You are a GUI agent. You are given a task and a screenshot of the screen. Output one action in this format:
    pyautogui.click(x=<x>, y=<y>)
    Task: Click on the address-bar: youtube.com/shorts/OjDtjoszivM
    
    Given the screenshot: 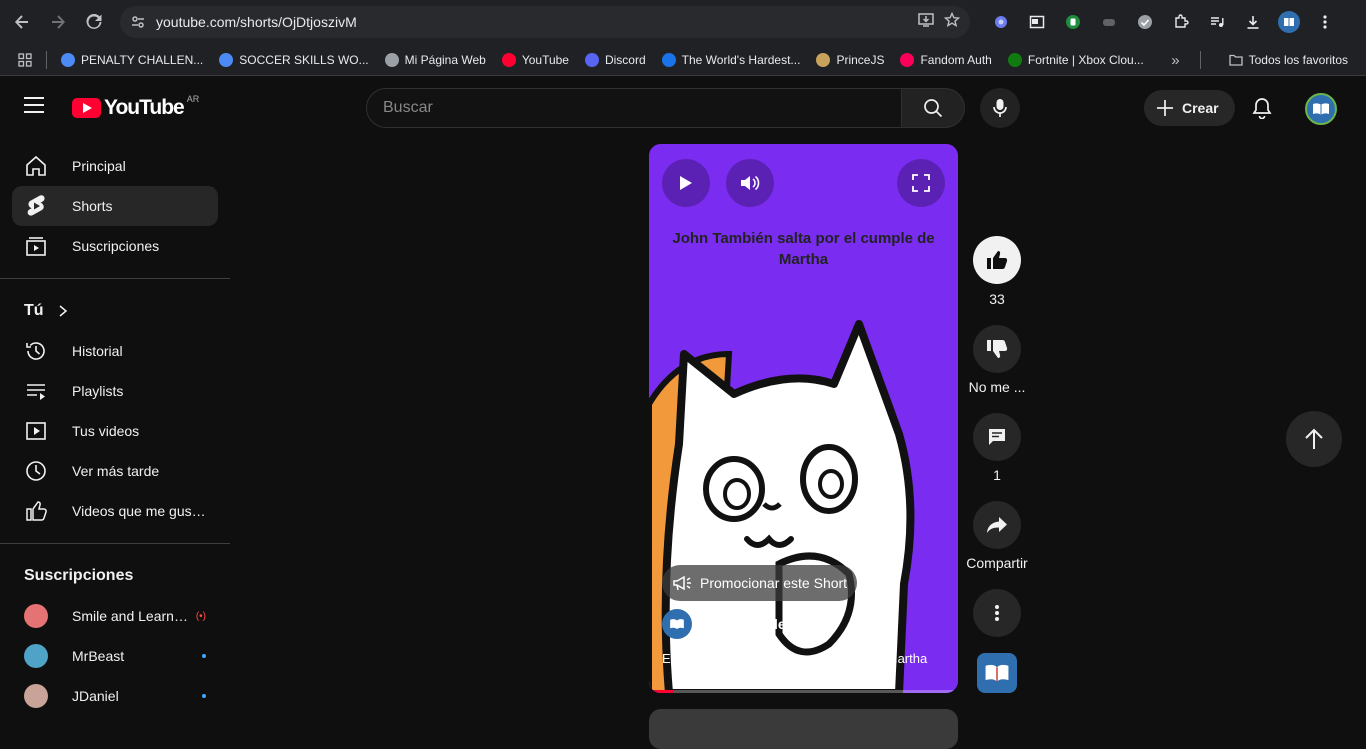 What is the action you would take?
    pyautogui.click(x=545, y=22)
    